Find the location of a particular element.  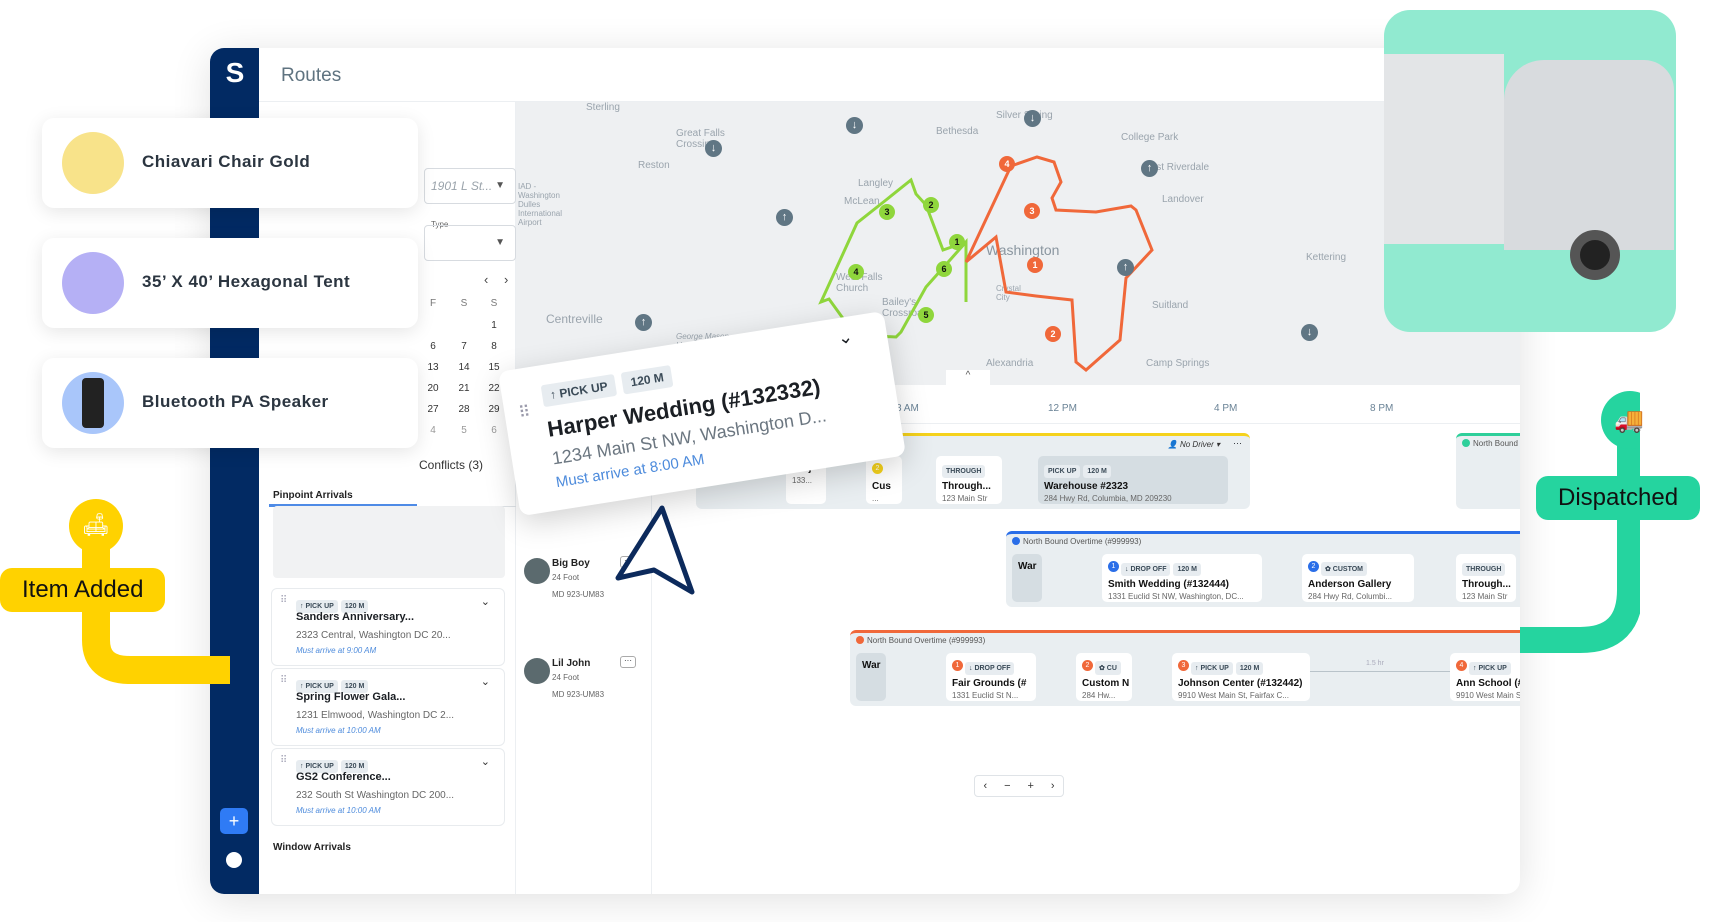

caret-down-icon: ▼ is located at coordinates (500, 185).